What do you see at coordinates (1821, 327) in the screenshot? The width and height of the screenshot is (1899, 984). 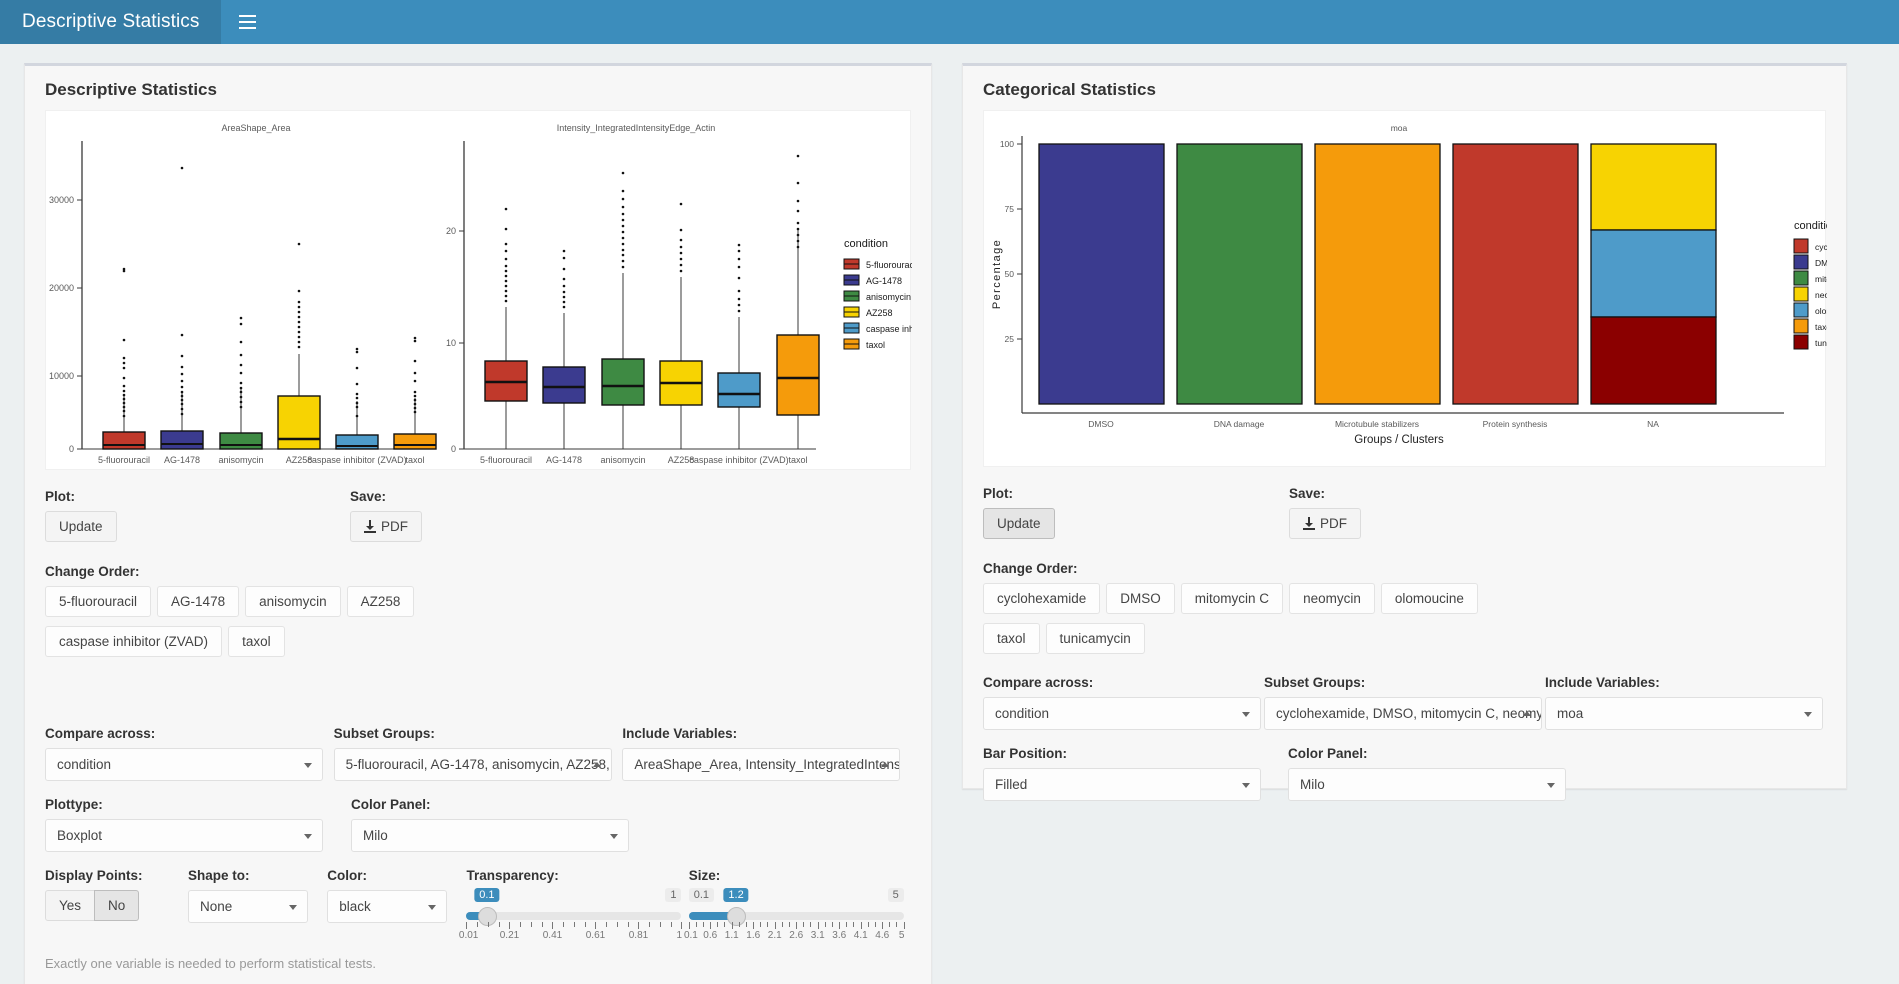 I see `bar-legend-entry-5: taxol` at bounding box center [1821, 327].